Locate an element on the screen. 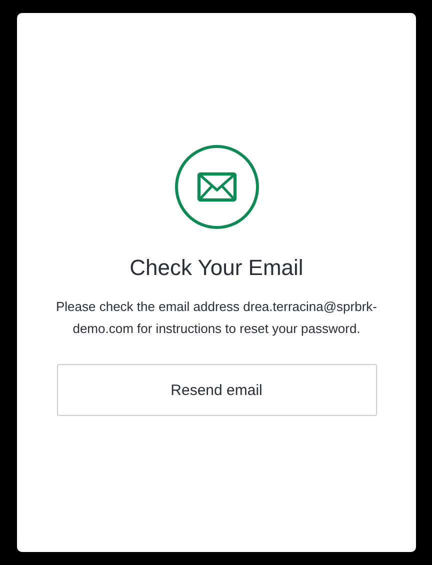  resend-email-button: Resend email is located at coordinates (216, 390).